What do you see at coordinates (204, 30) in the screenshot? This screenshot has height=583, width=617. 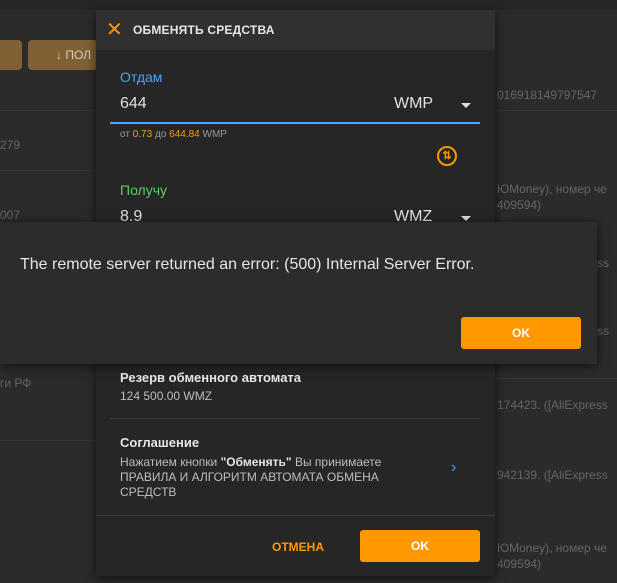 I see `dialog-title: ОБМЕНЯТЬ СРЕДСТВА` at bounding box center [204, 30].